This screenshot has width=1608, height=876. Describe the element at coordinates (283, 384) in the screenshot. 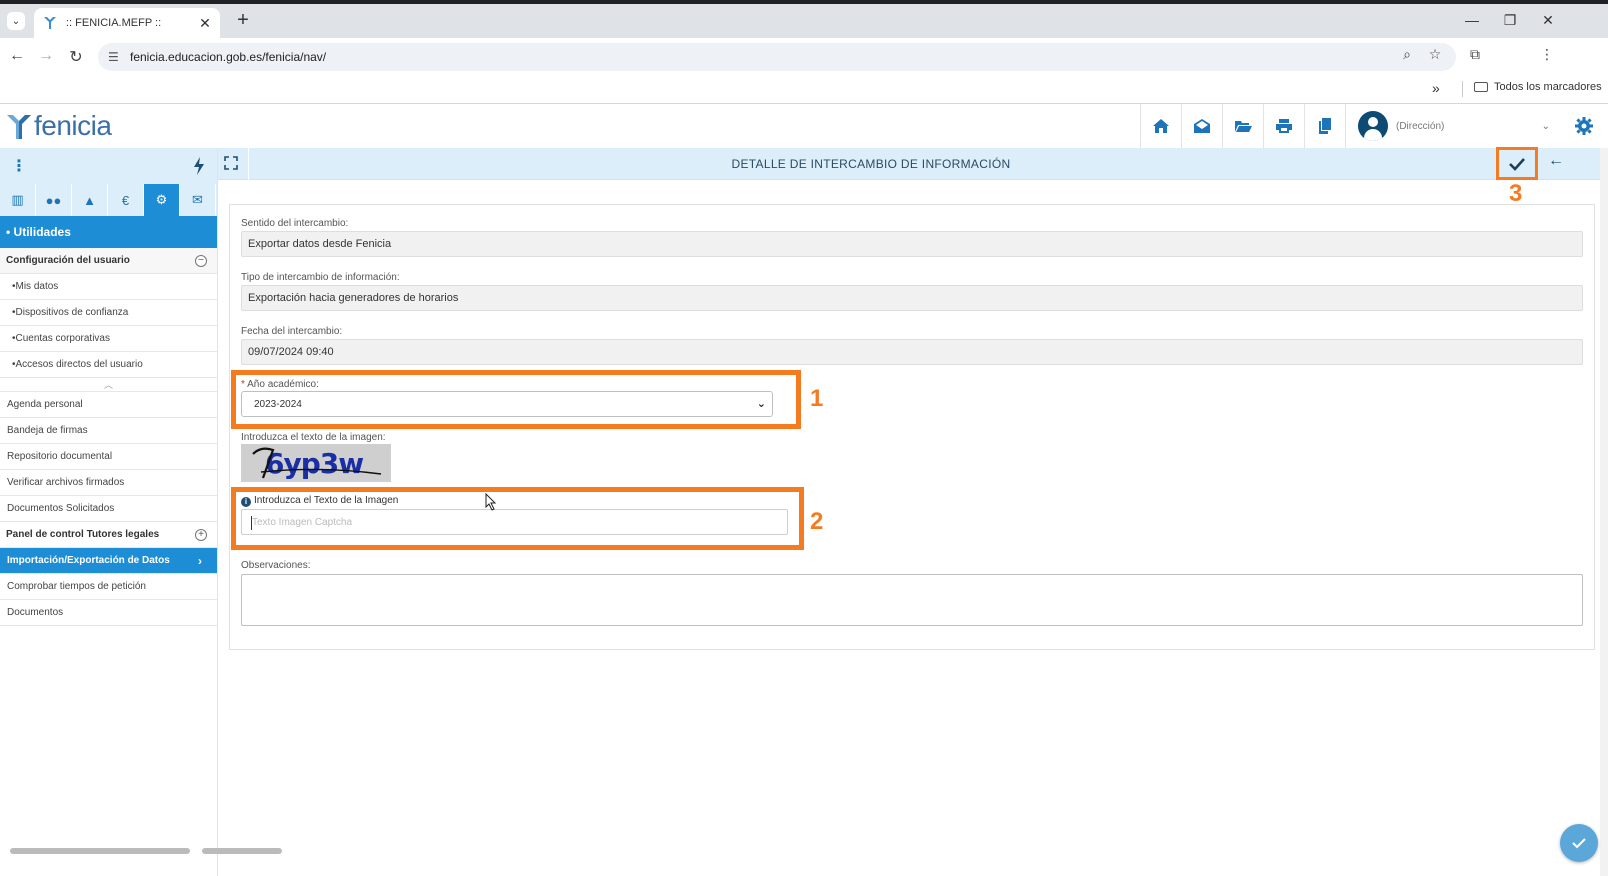

I see `anio-label-text: Año académico:` at that location.